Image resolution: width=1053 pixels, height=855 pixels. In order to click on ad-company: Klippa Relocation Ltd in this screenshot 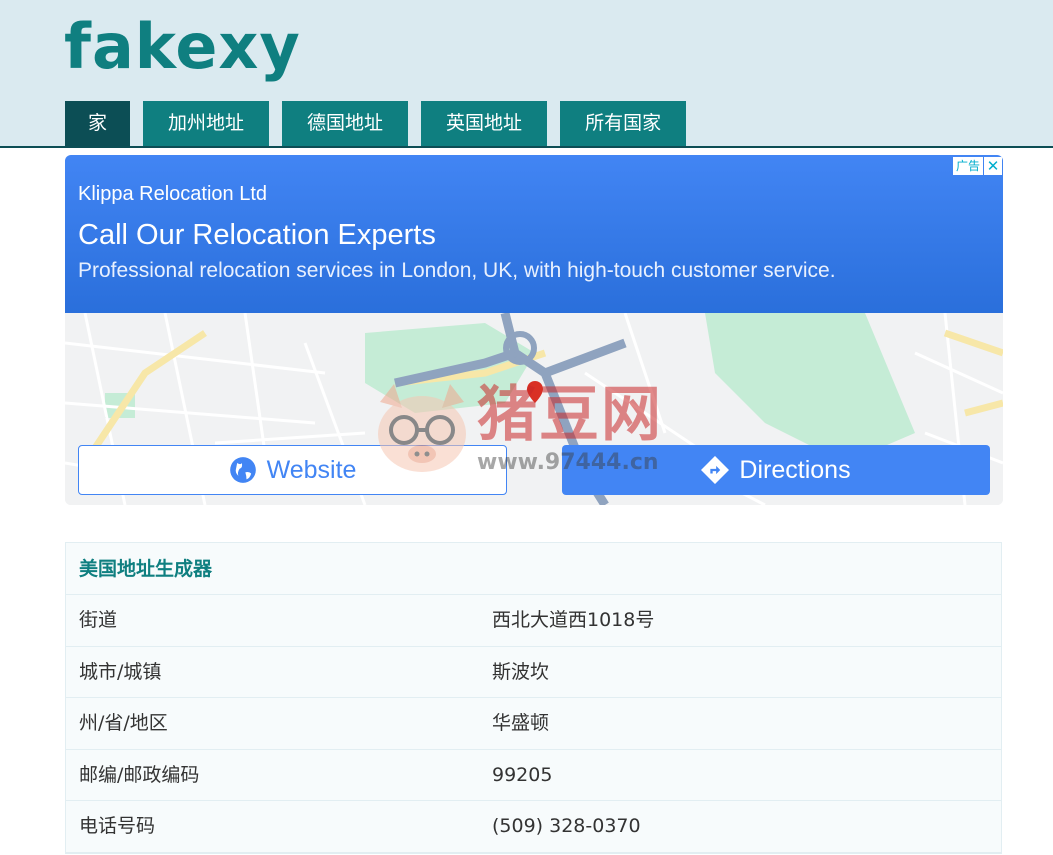, I will do `click(173, 194)`.